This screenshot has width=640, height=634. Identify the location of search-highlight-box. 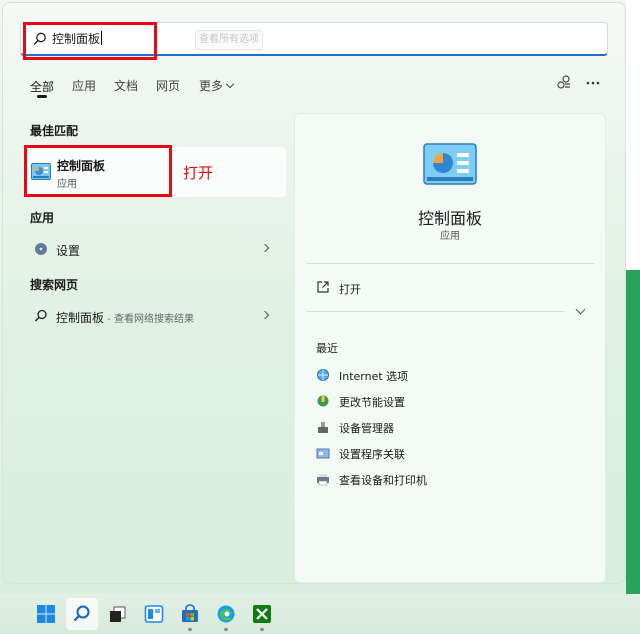
(90, 41).